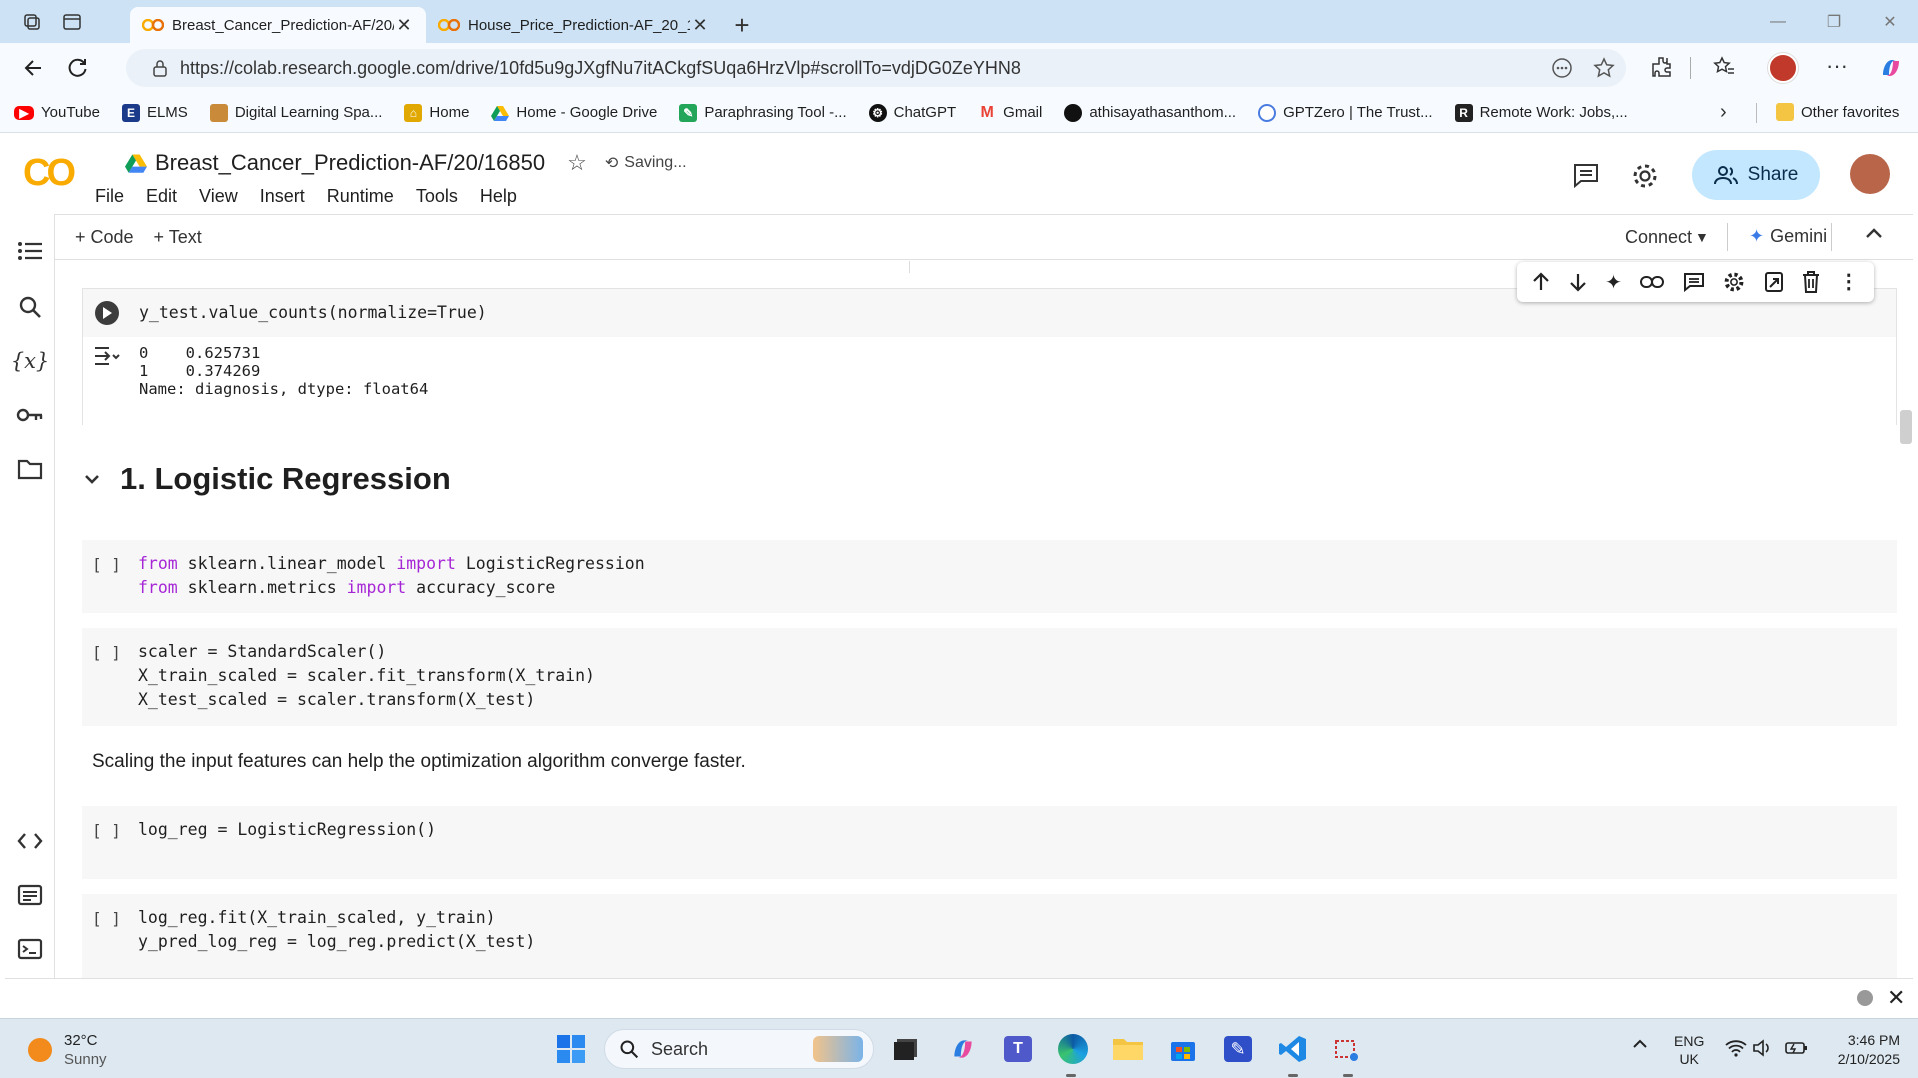  Describe the element at coordinates (34, 68) in the screenshot. I see `back-arrow-icon` at that location.